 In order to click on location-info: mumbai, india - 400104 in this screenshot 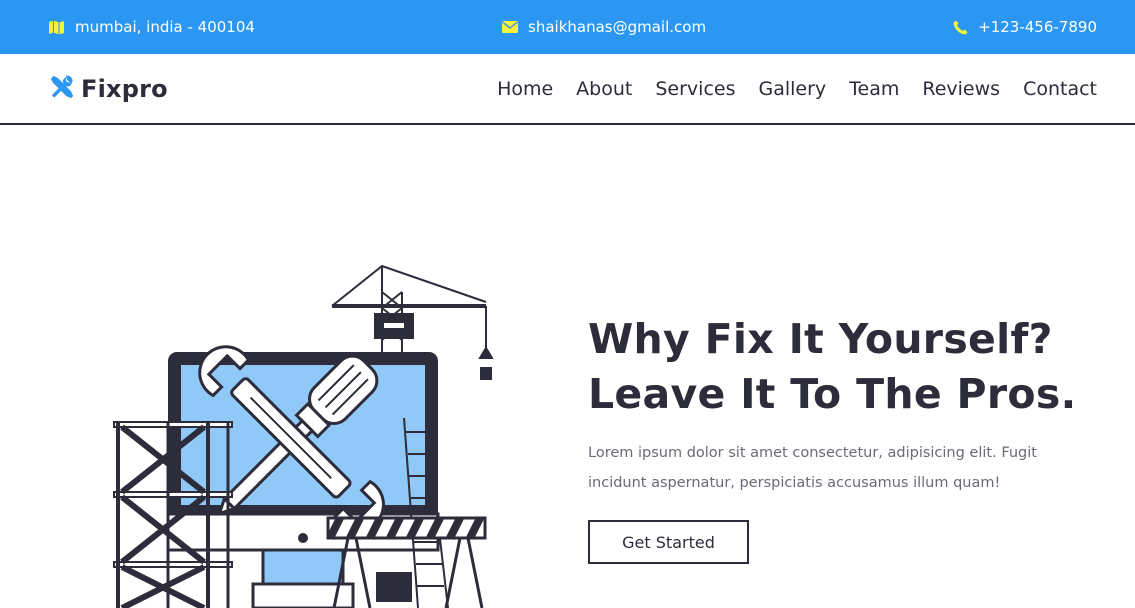, I will do `click(151, 27)`.